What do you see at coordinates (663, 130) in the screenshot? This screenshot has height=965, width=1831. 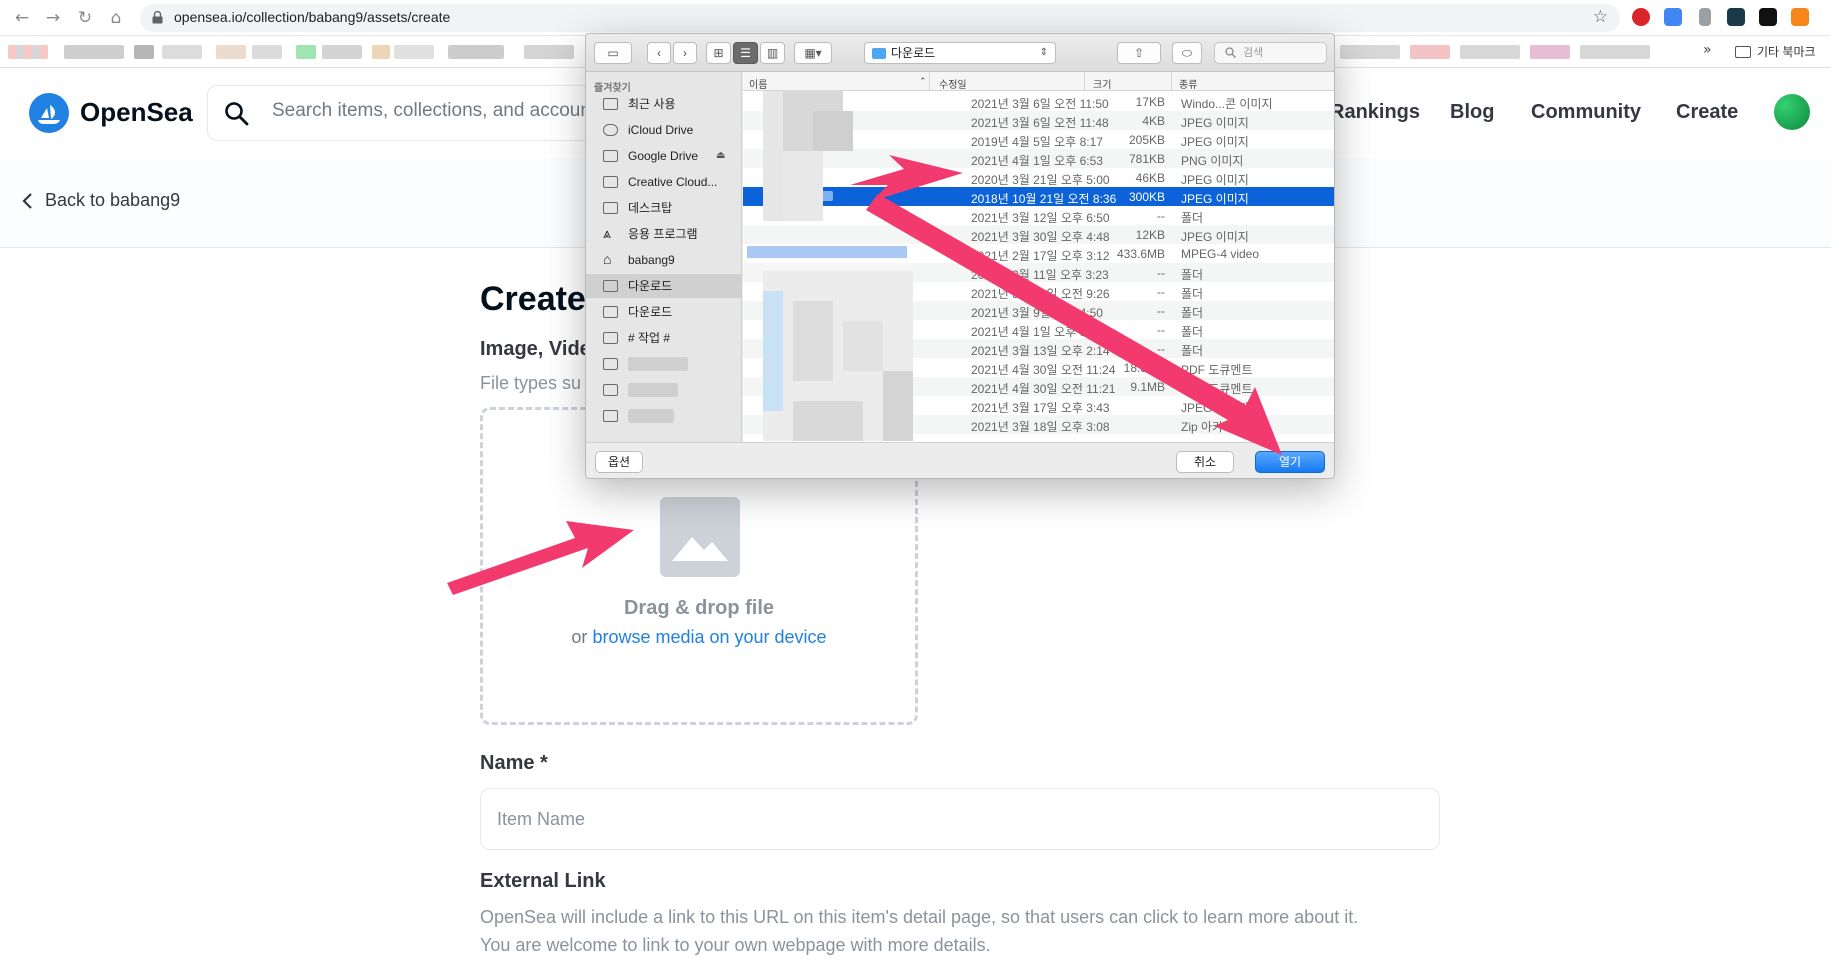 I see `sidebar-item-icloud: iCloud Drive` at bounding box center [663, 130].